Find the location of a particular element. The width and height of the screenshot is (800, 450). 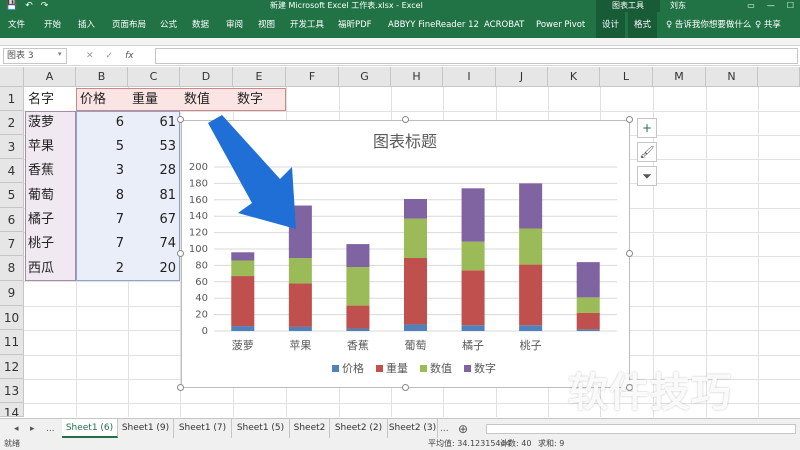

tell-me-search: ♀ 告诉我你想要做什么 is located at coordinates (708, 25).